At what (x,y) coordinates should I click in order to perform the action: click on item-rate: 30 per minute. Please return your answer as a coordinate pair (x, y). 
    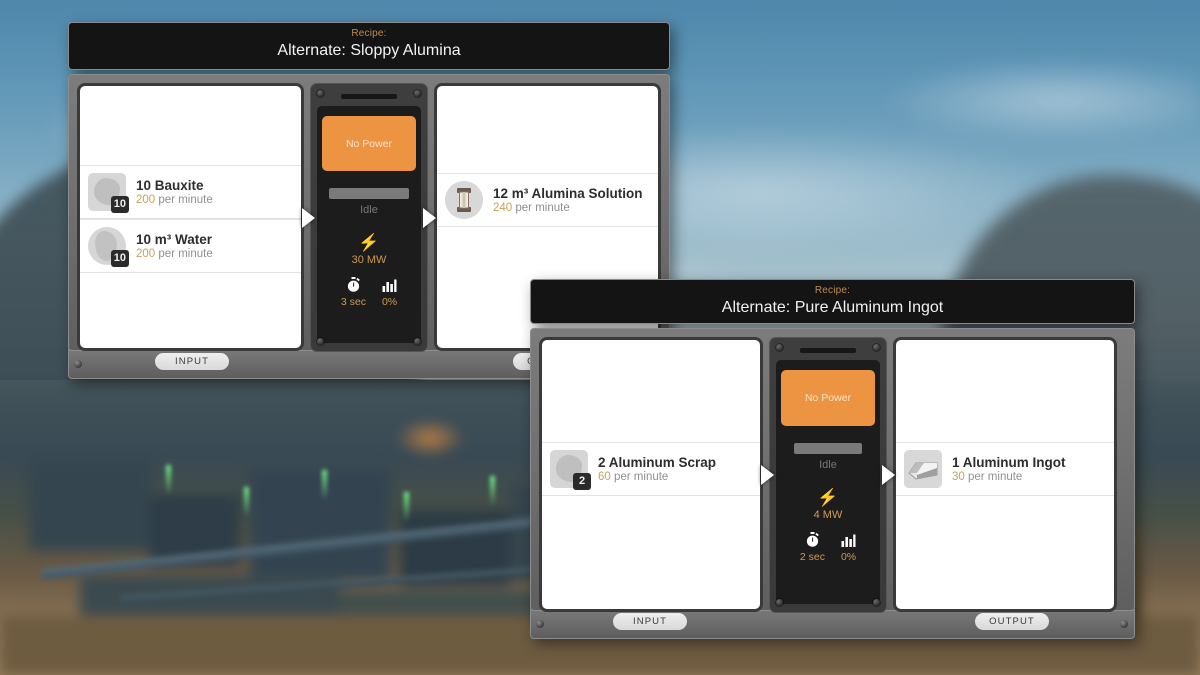
    Looking at the image, I should click on (1009, 477).